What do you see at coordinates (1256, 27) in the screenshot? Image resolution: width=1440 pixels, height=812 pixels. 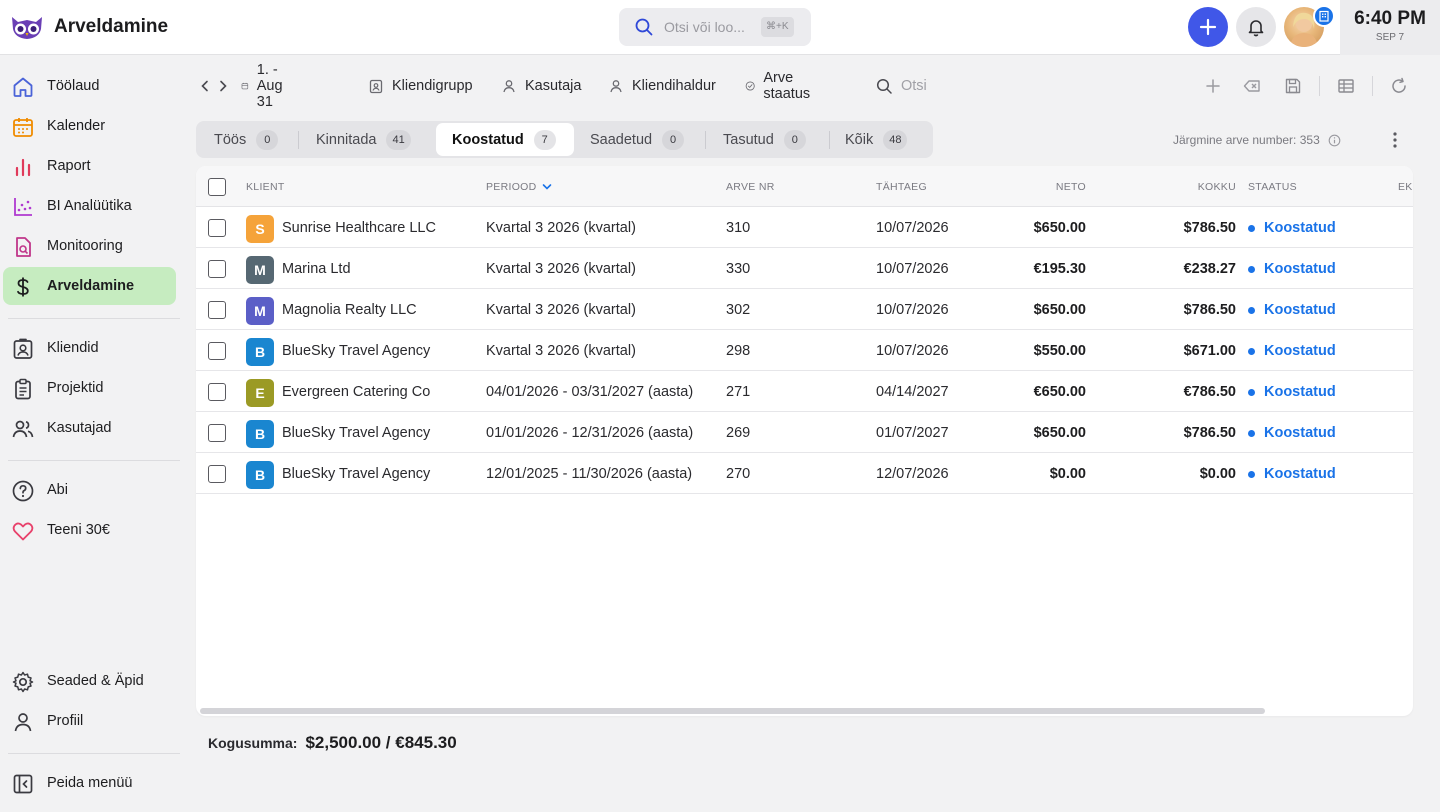 I see `notifications-button` at bounding box center [1256, 27].